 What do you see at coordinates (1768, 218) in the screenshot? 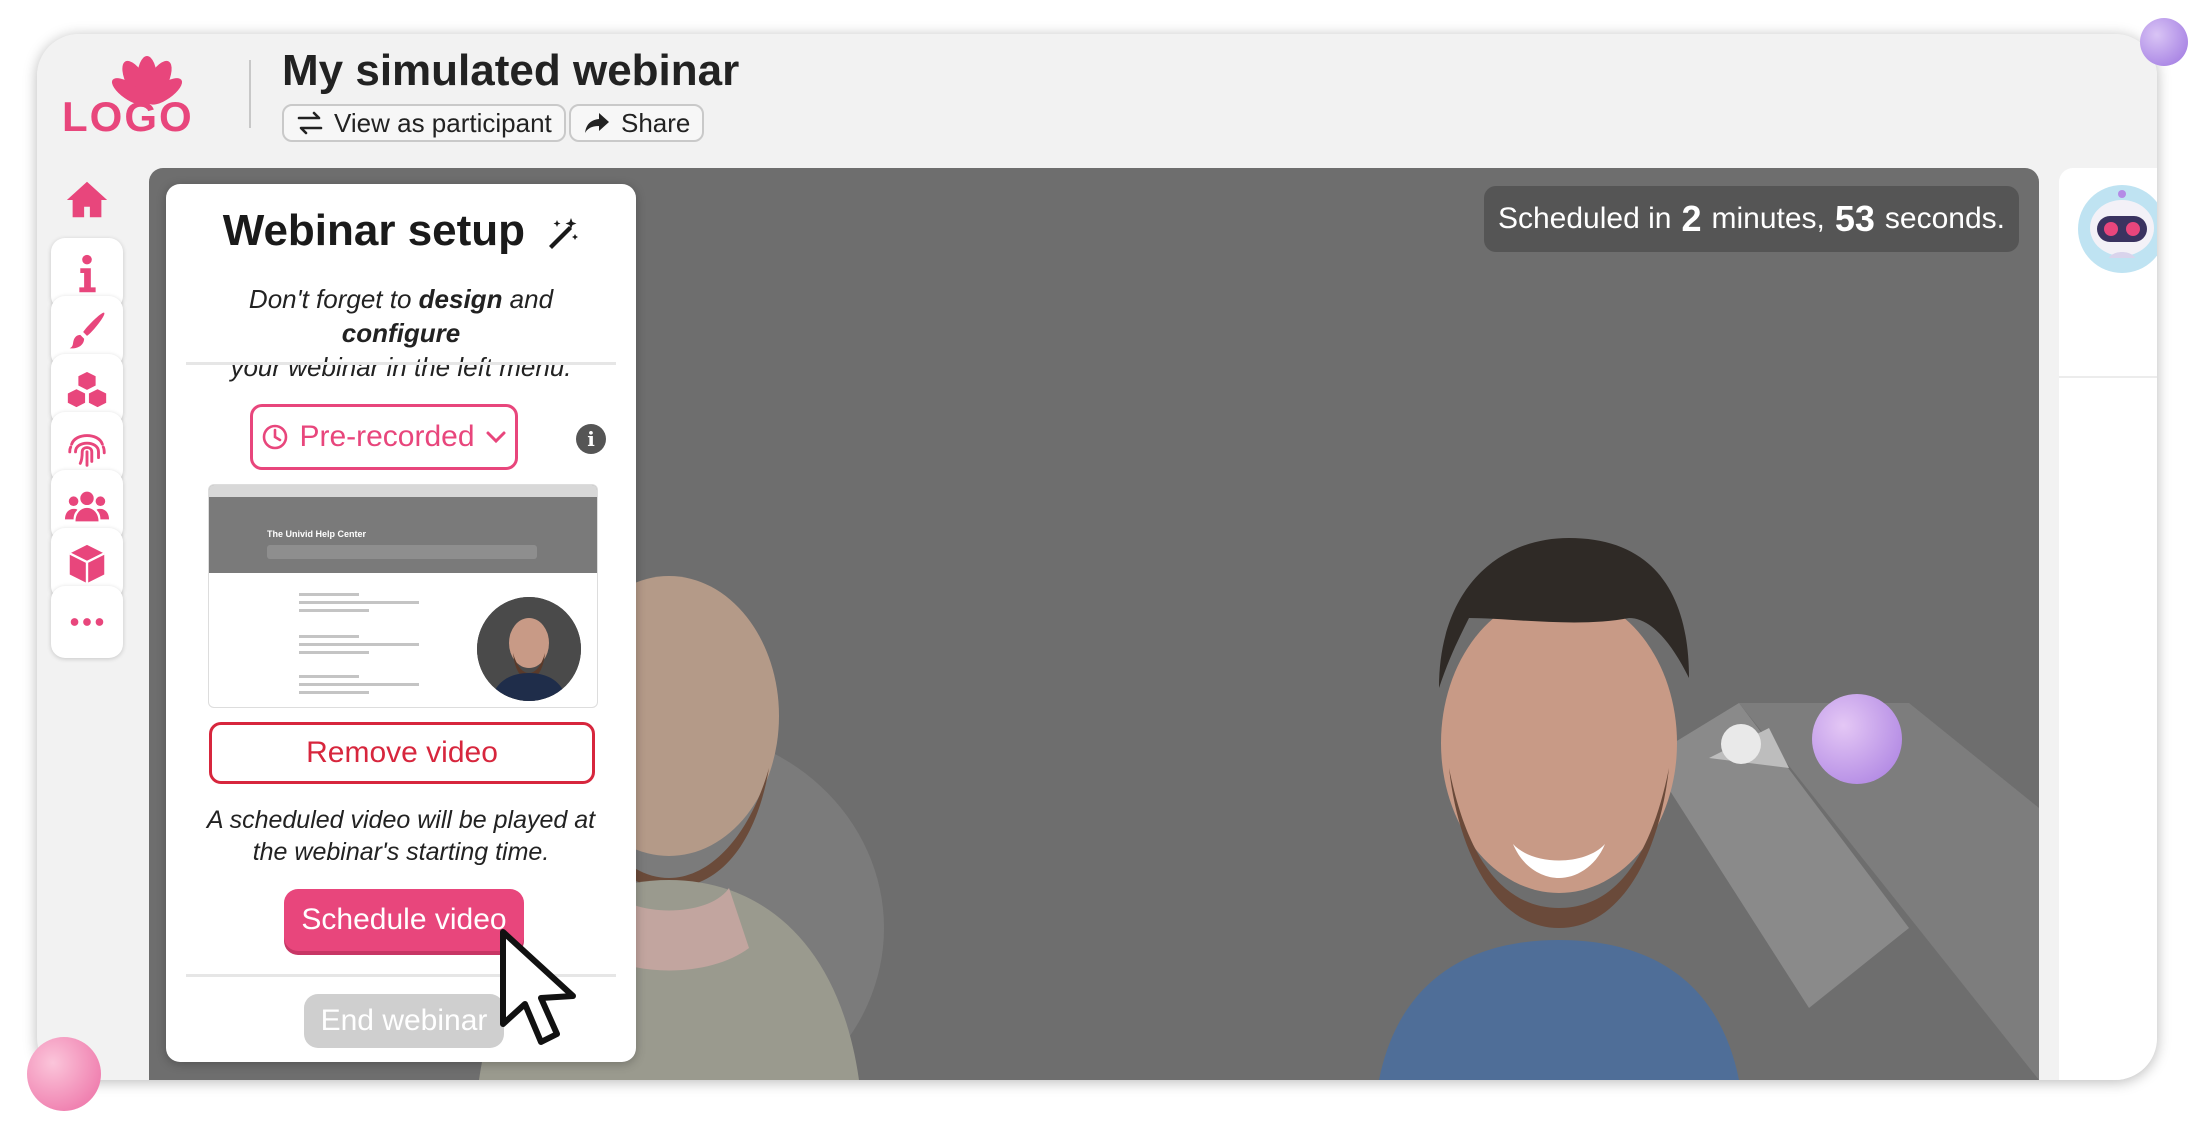
I see `minutes-label: minutes,` at bounding box center [1768, 218].